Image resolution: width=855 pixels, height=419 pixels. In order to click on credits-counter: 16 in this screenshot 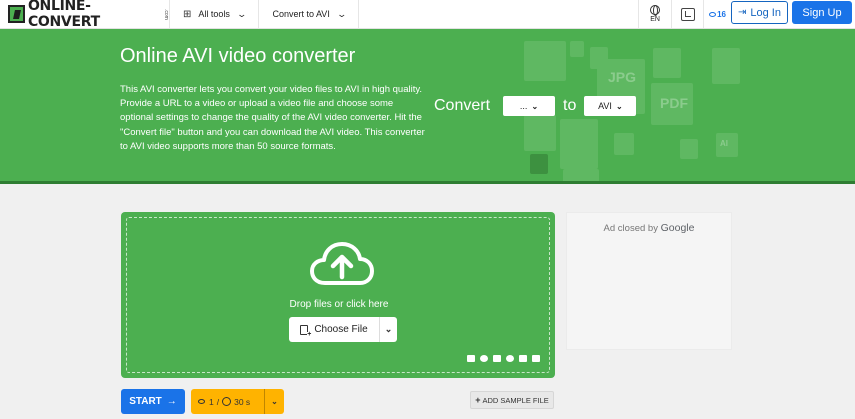, I will do `click(717, 14)`.